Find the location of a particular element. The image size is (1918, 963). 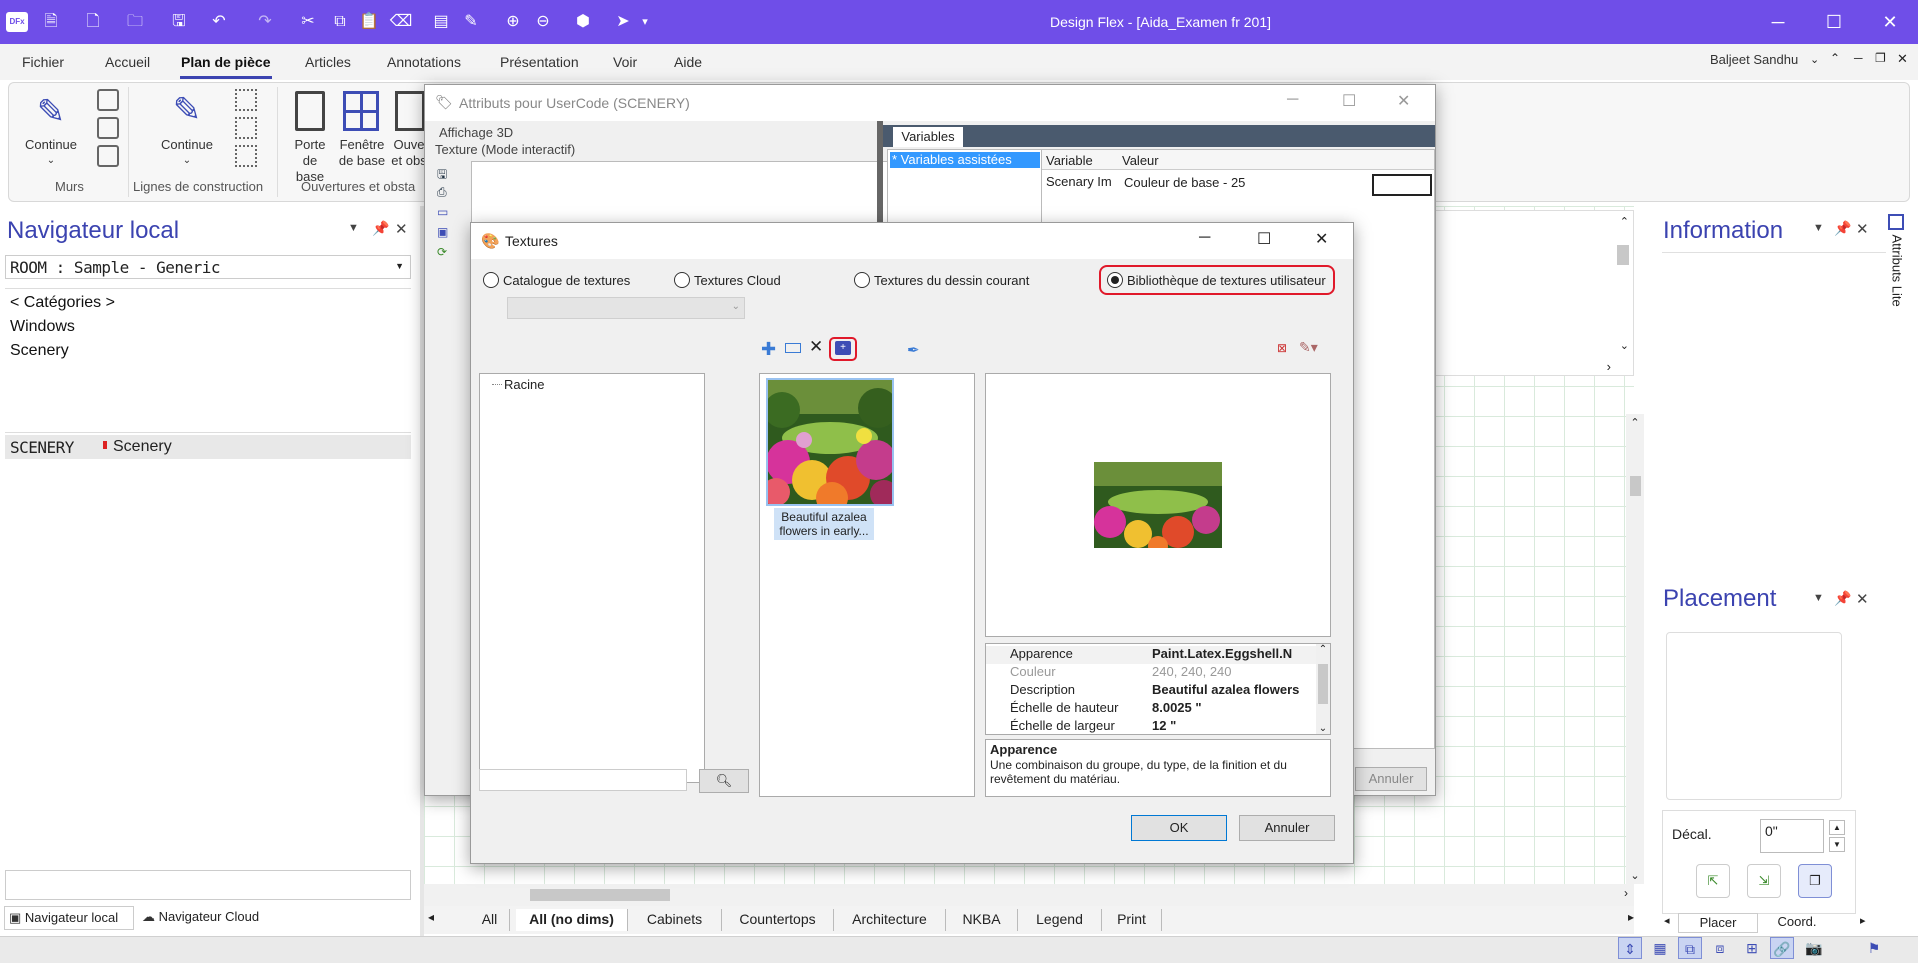

placement-tabs-left-icon: ◂ is located at coordinates (1667, 920).